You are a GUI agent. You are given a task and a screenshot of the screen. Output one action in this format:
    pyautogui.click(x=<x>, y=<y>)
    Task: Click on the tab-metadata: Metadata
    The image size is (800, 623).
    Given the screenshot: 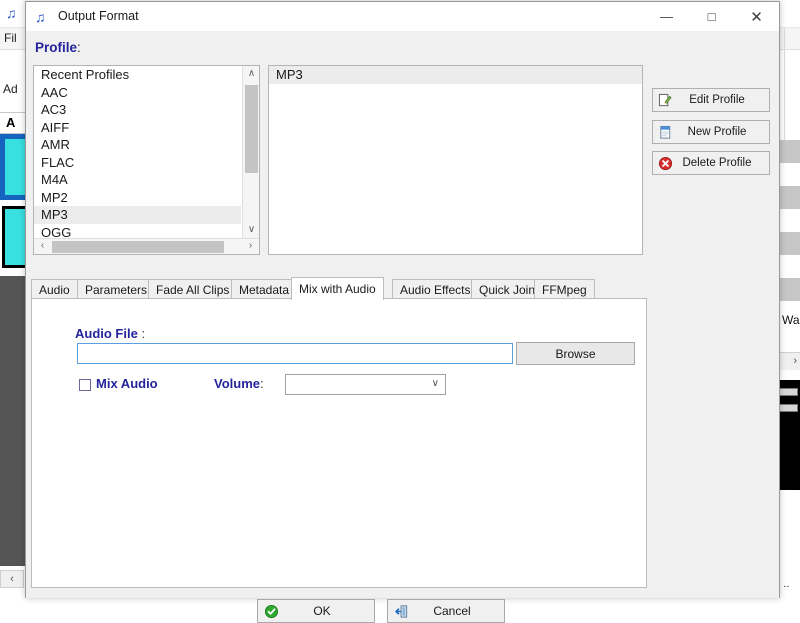 What is the action you would take?
    pyautogui.click(x=264, y=289)
    